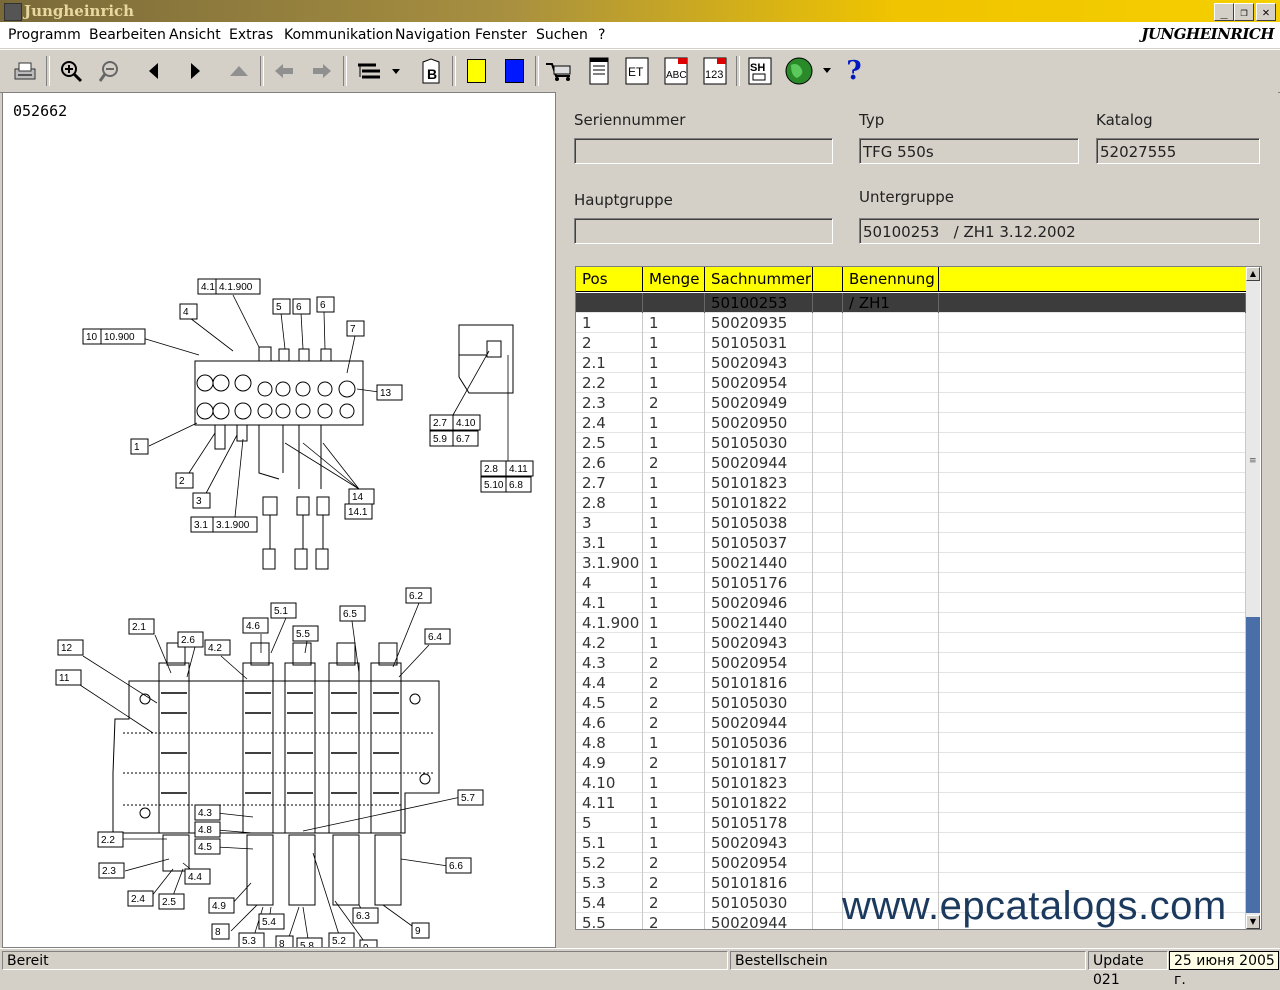 The image size is (1280, 990). Describe the element at coordinates (418, 595) in the screenshot. I see `callout-6-2: 6.2` at that location.